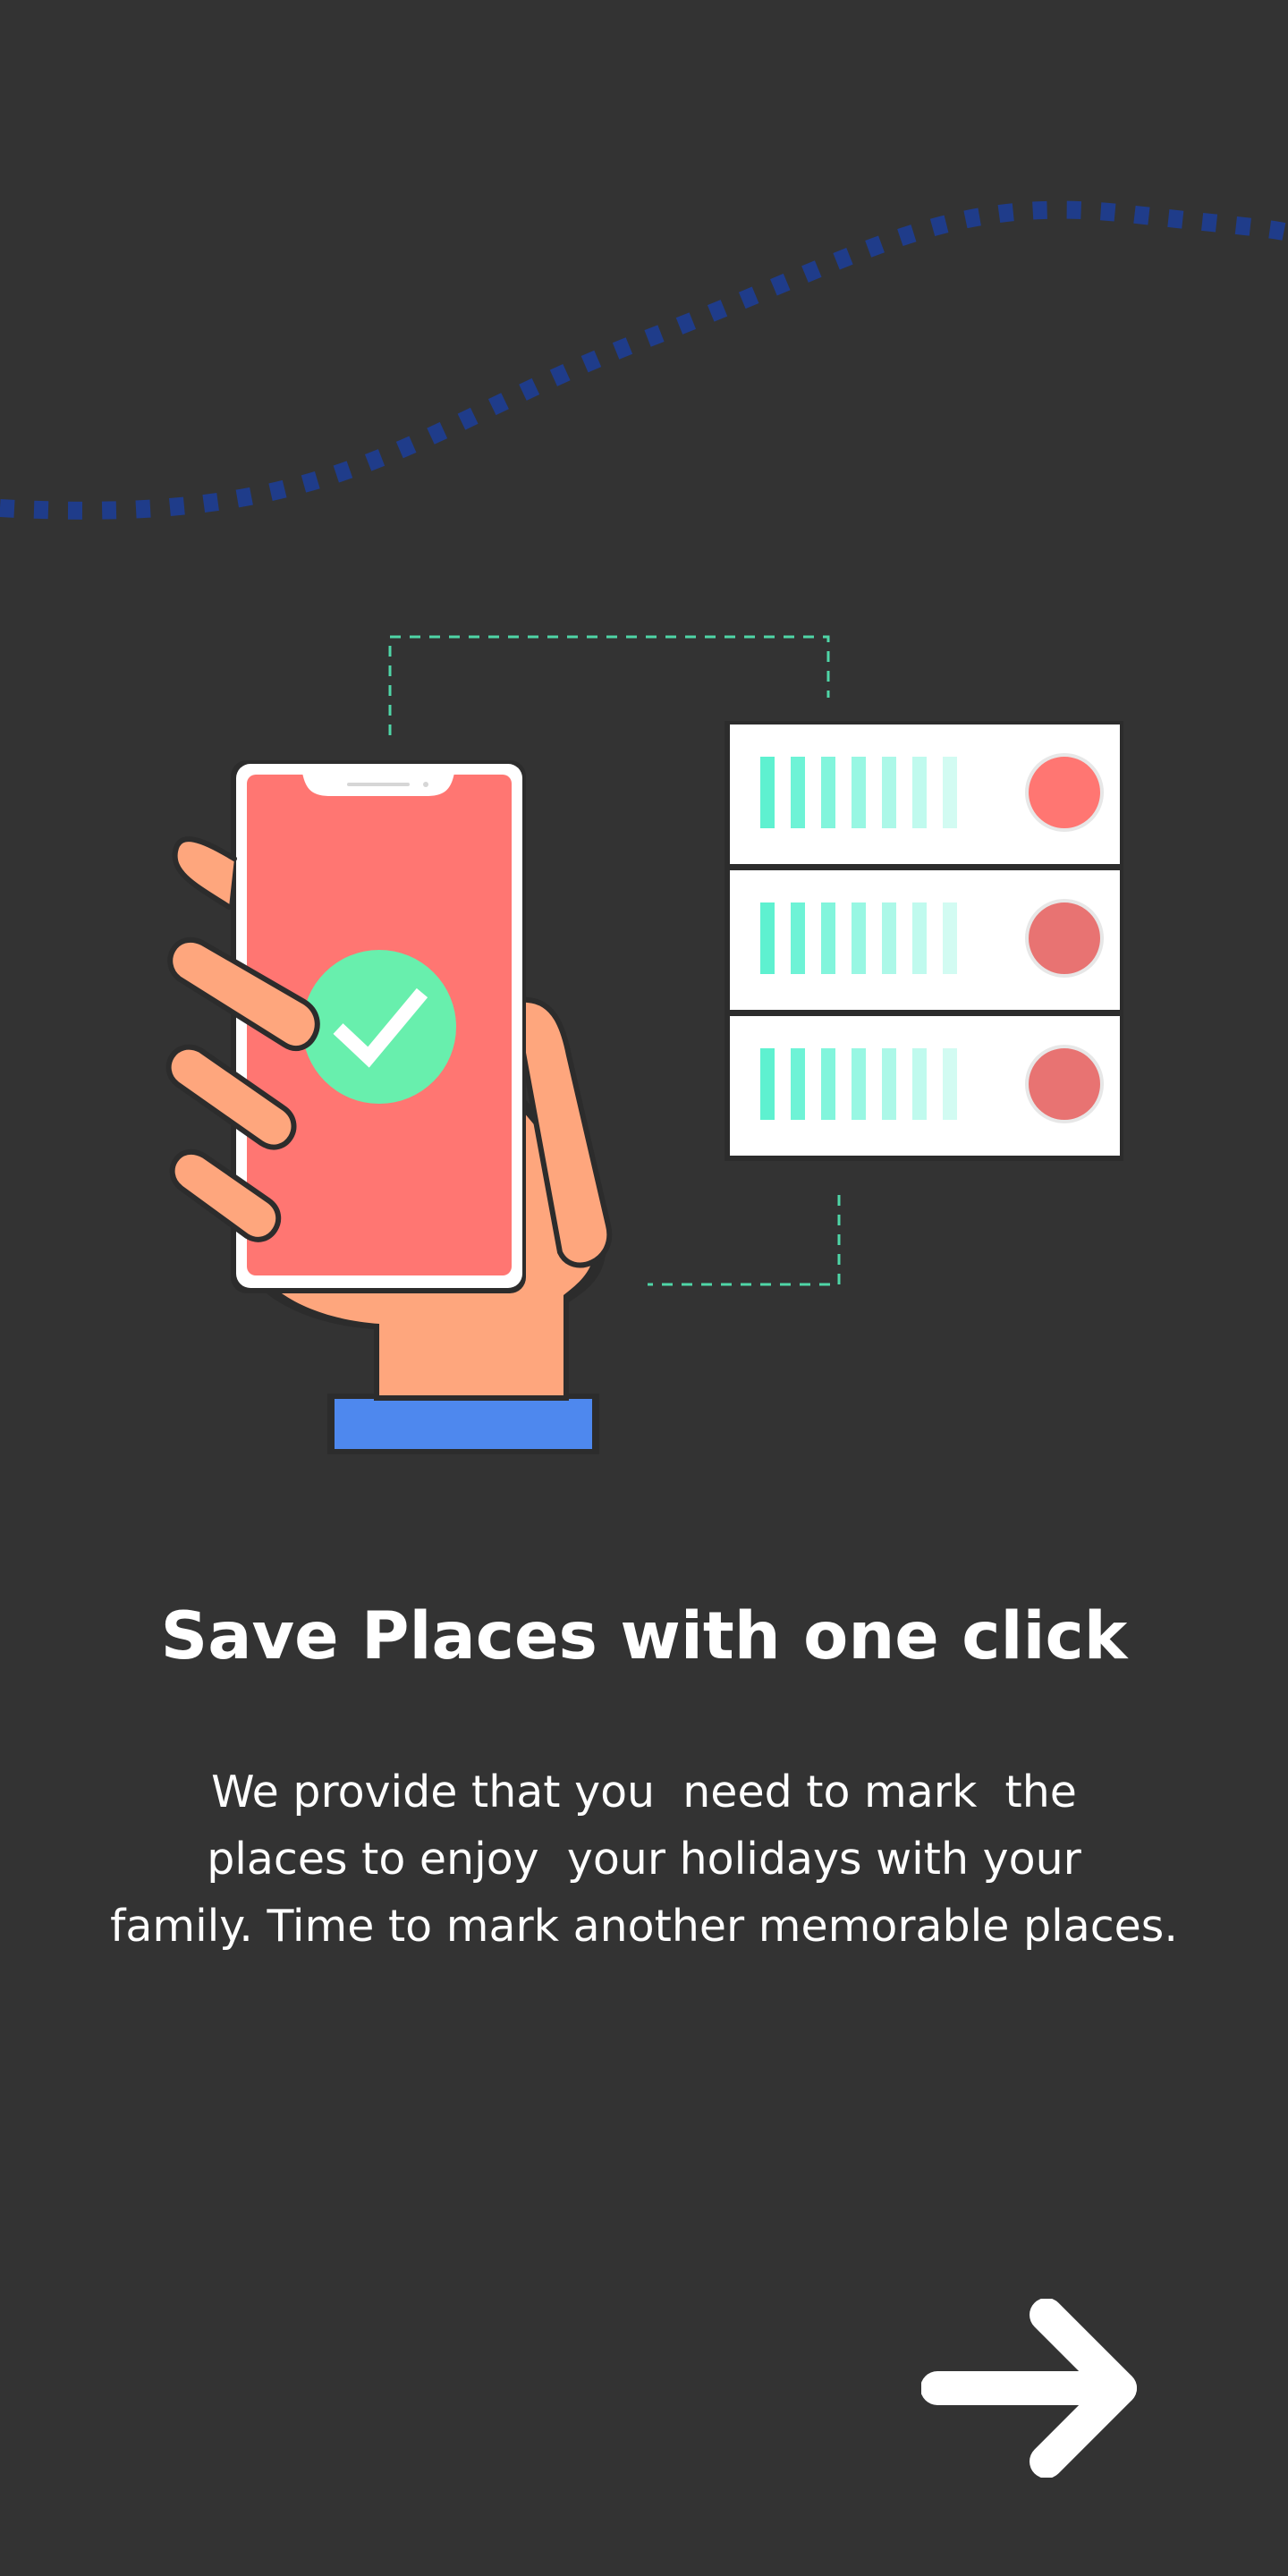  What do you see at coordinates (644, 360) in the screenshot?
I see `decorative-dotted-wave` at bounding box center [644, 360].